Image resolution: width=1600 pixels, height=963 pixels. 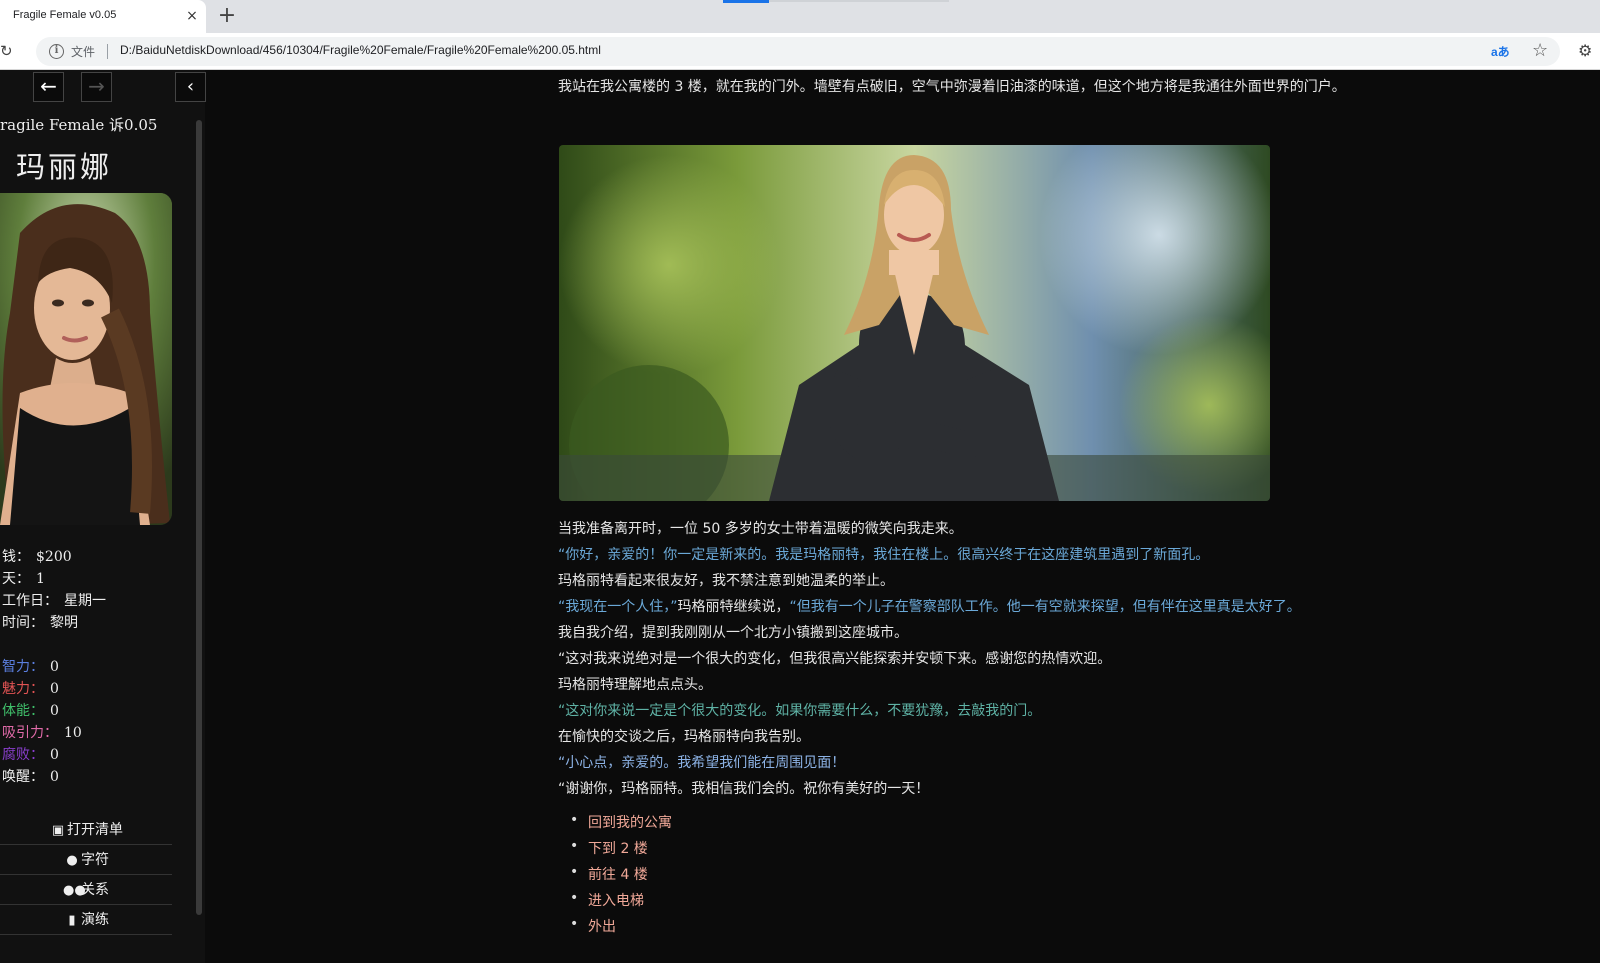 I want to click on narration-line: 我自我介绍，提到我刚刚从一个北方小镇搬到这座城市。, so click(x=733, y=633).